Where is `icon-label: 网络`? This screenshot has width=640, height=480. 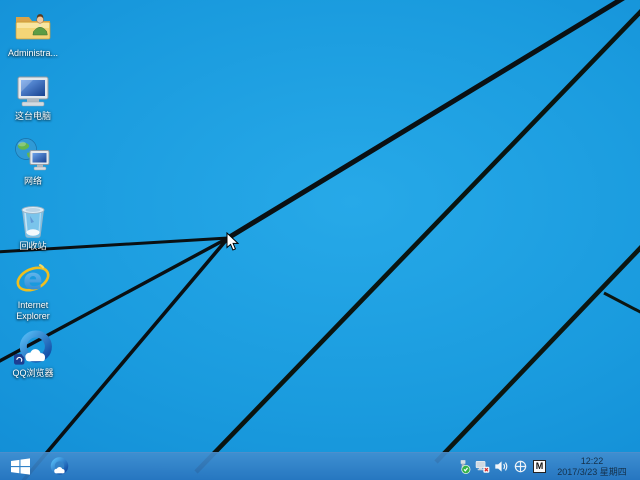 icon-label: 网络 is located at coordinates (32, 181).